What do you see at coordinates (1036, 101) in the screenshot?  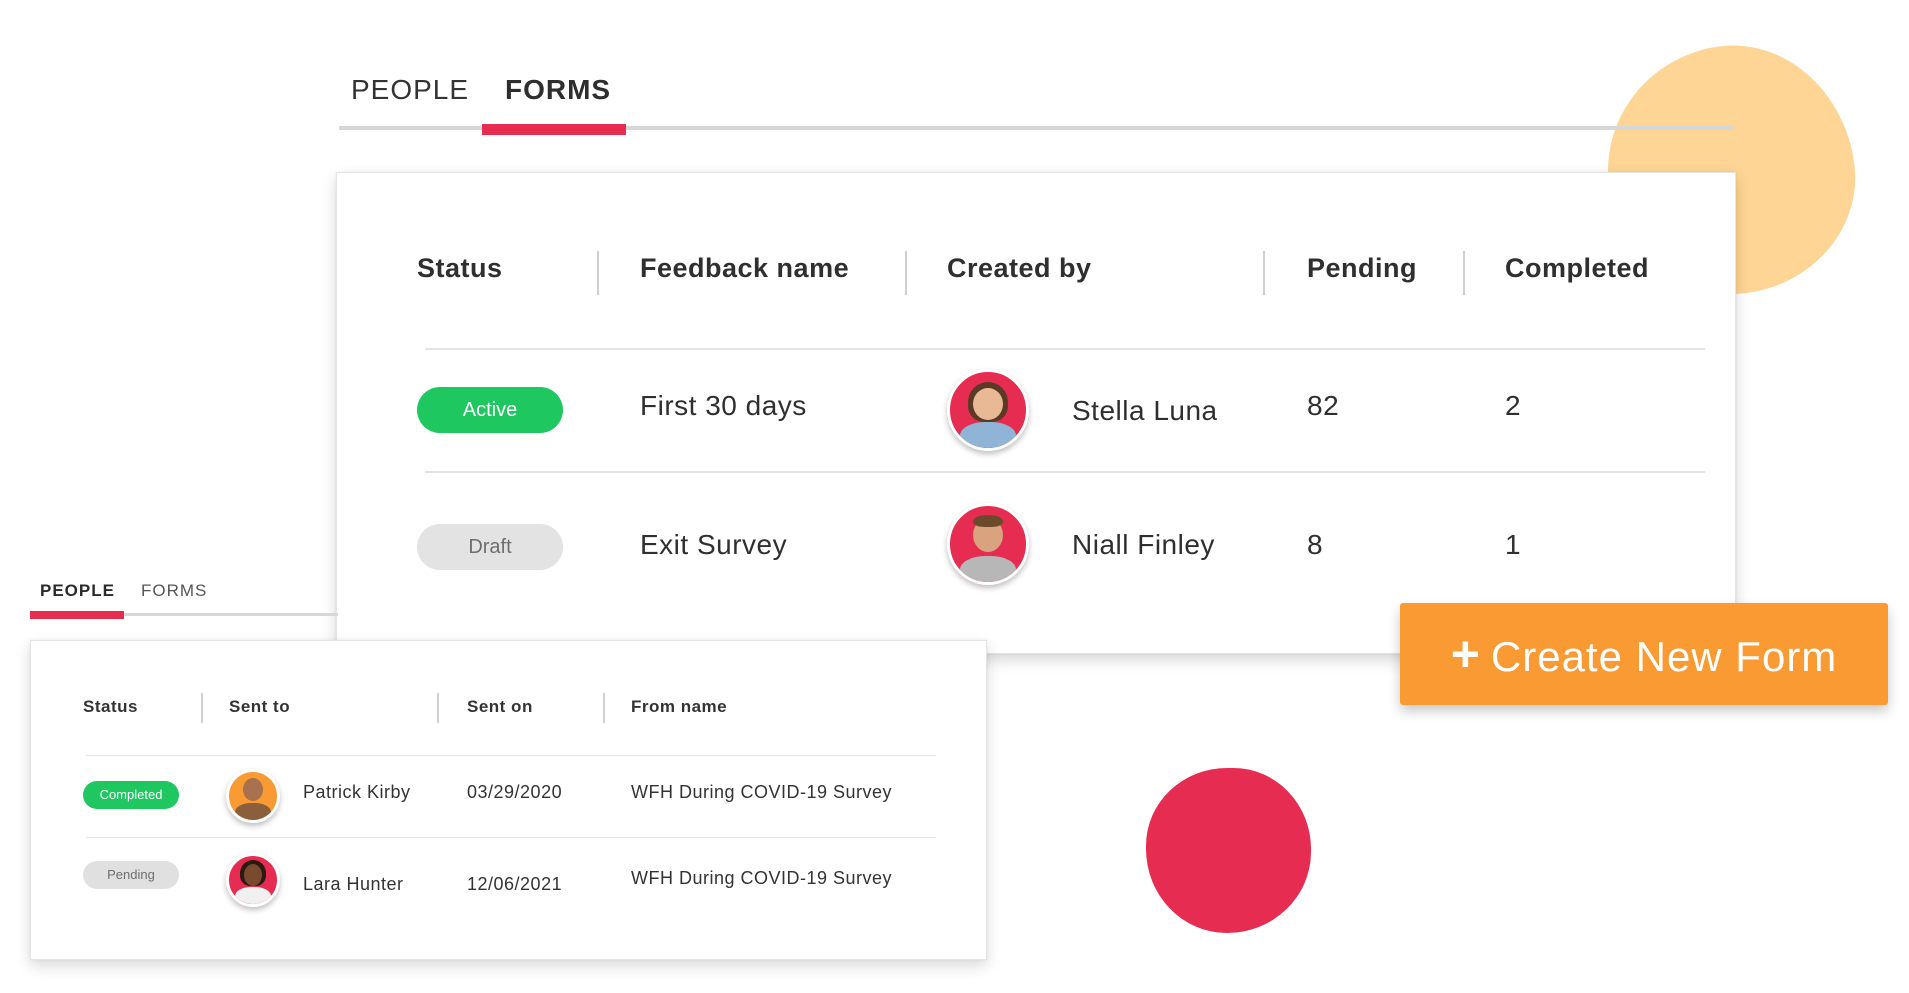 I see `forms-view-tabs: PEOPLE FORMS` at bounding box center [1036, 101].